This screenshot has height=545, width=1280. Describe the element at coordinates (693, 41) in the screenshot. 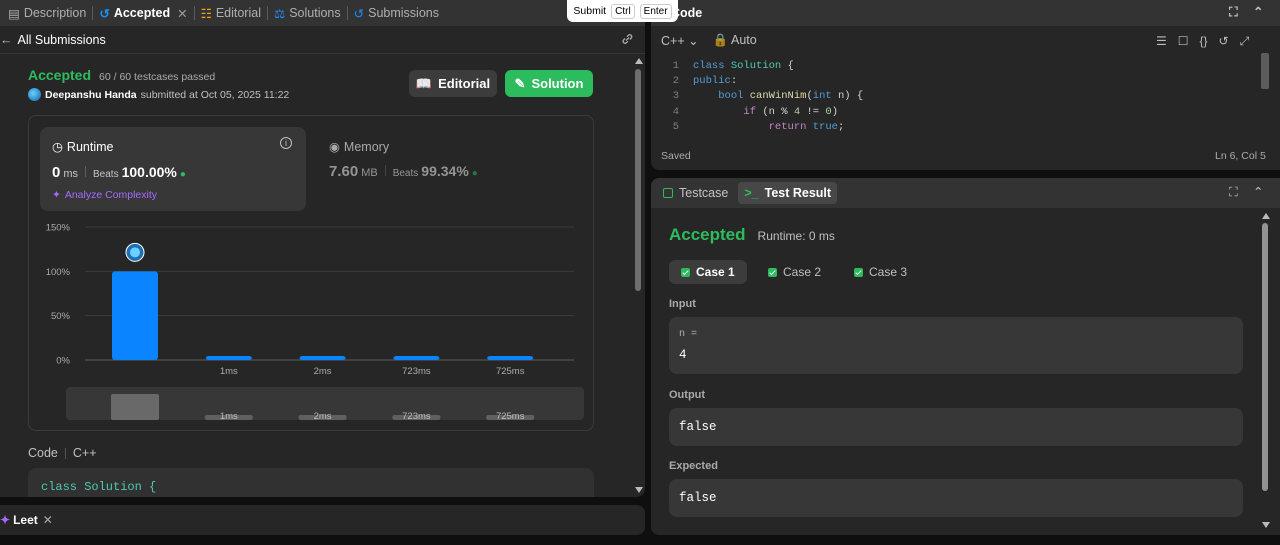

I see `chevron-down-icon: ⌄` at that location.